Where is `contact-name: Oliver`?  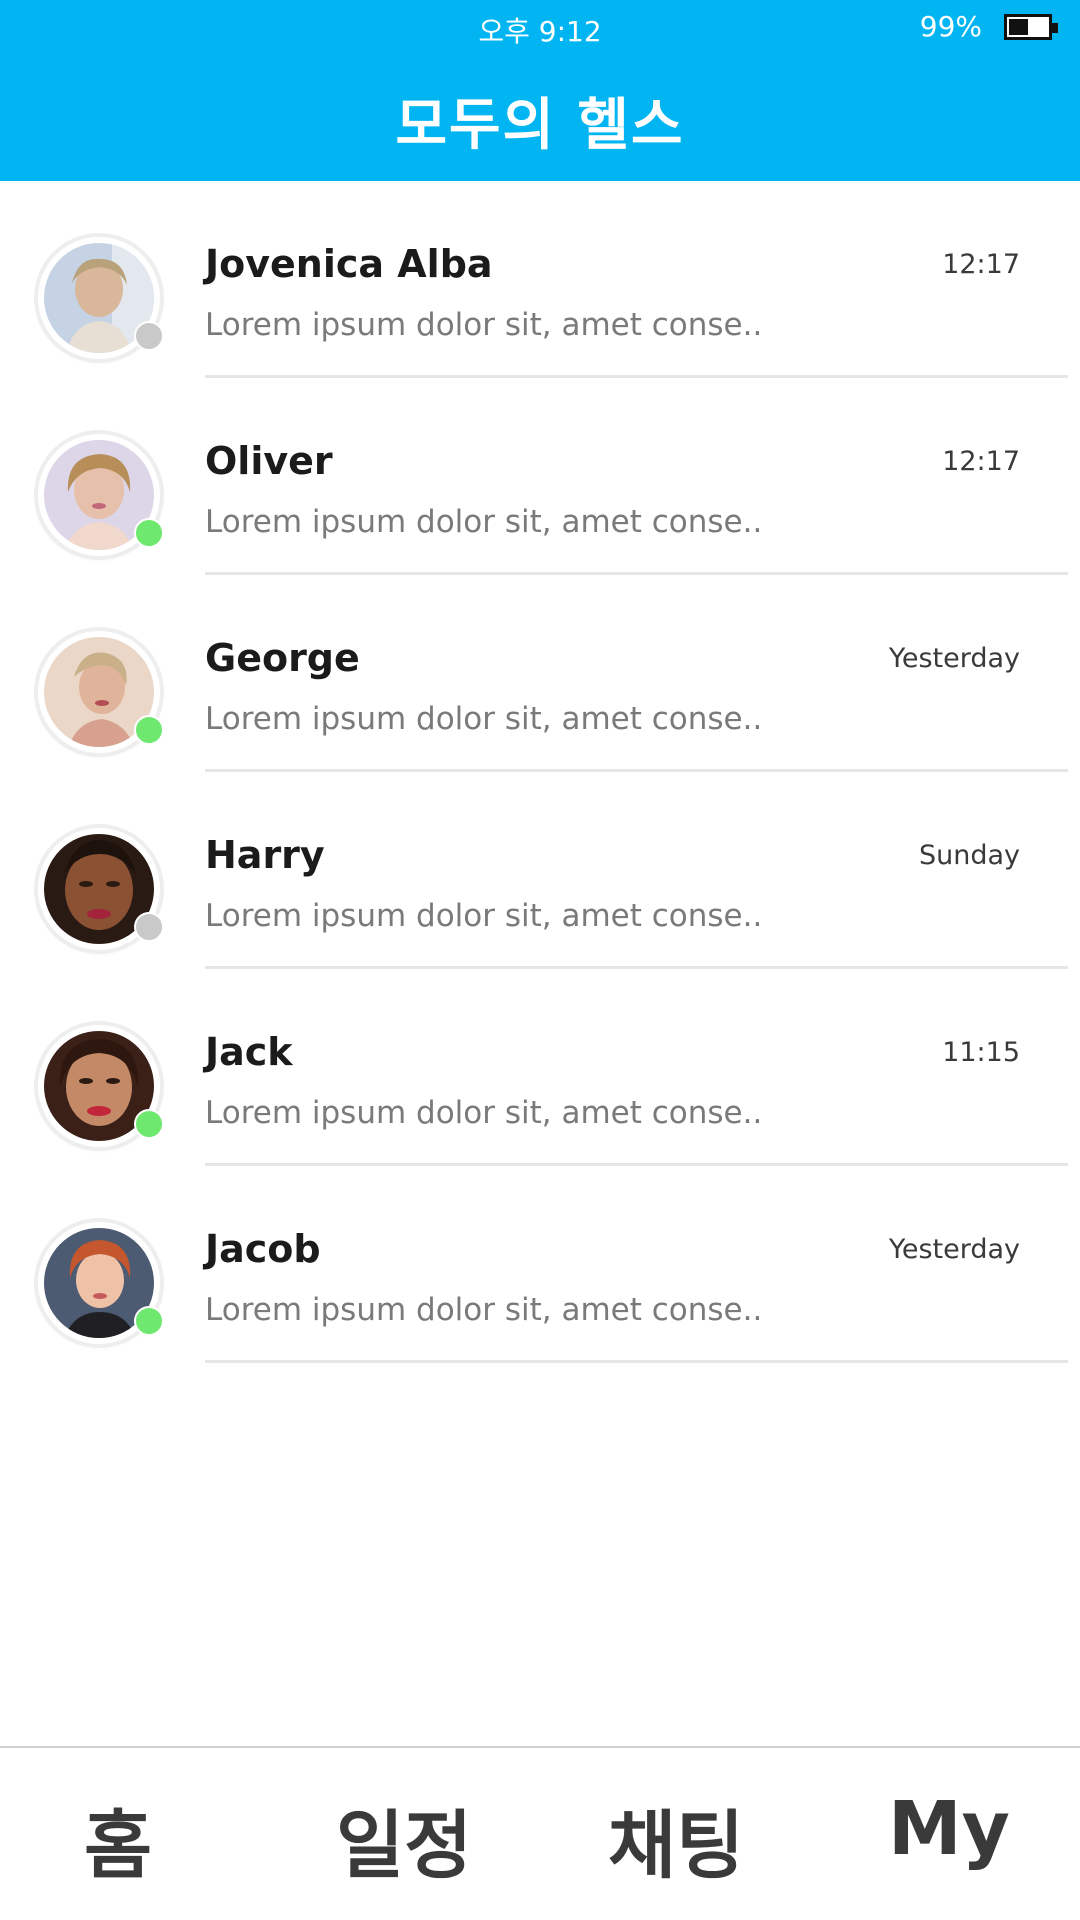 contact-name: Oliver is located at coordinates (269, 461).